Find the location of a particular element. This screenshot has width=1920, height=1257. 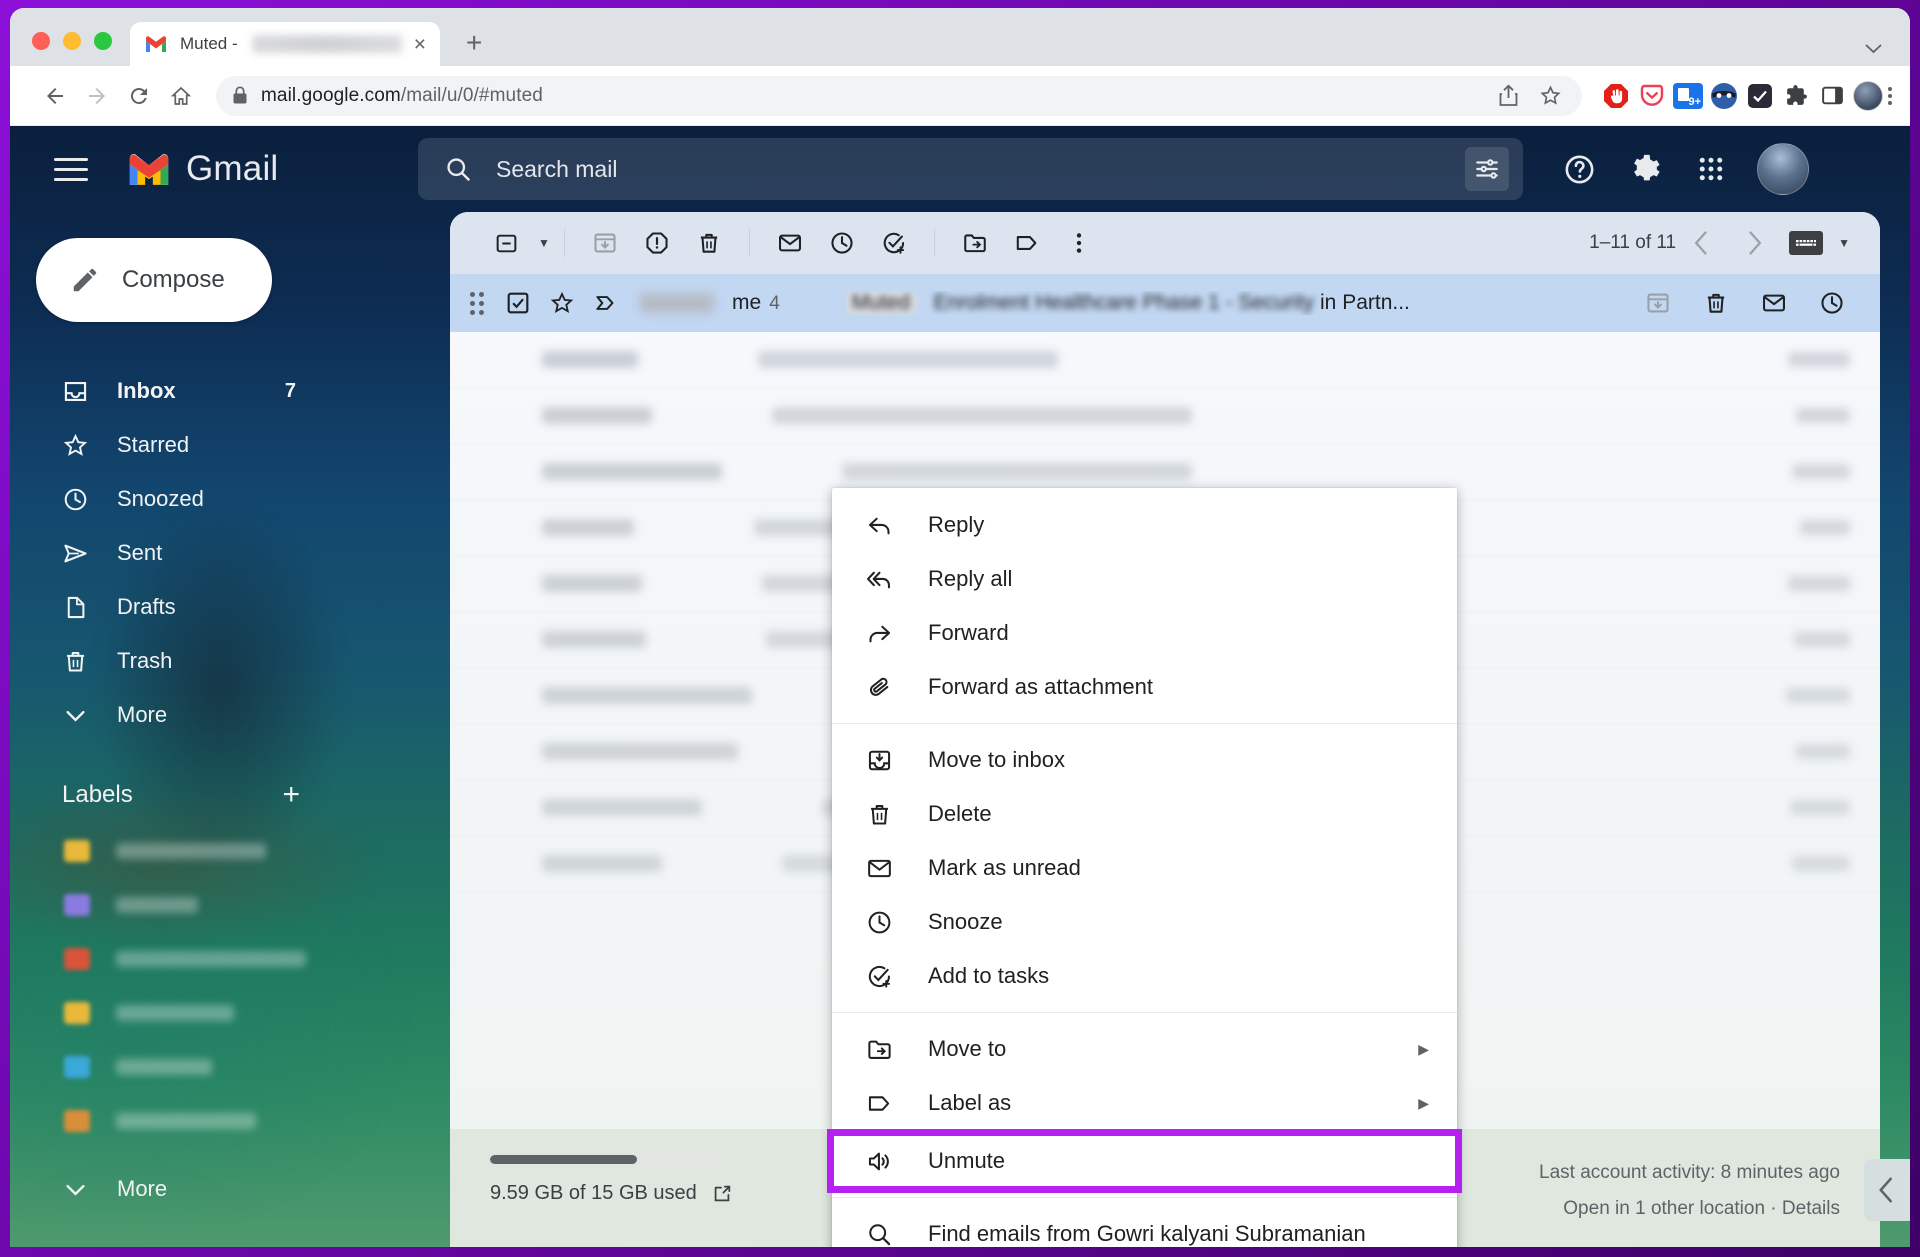

menu-item-reply-all: Reply all is located at coordinates (1144, 579).